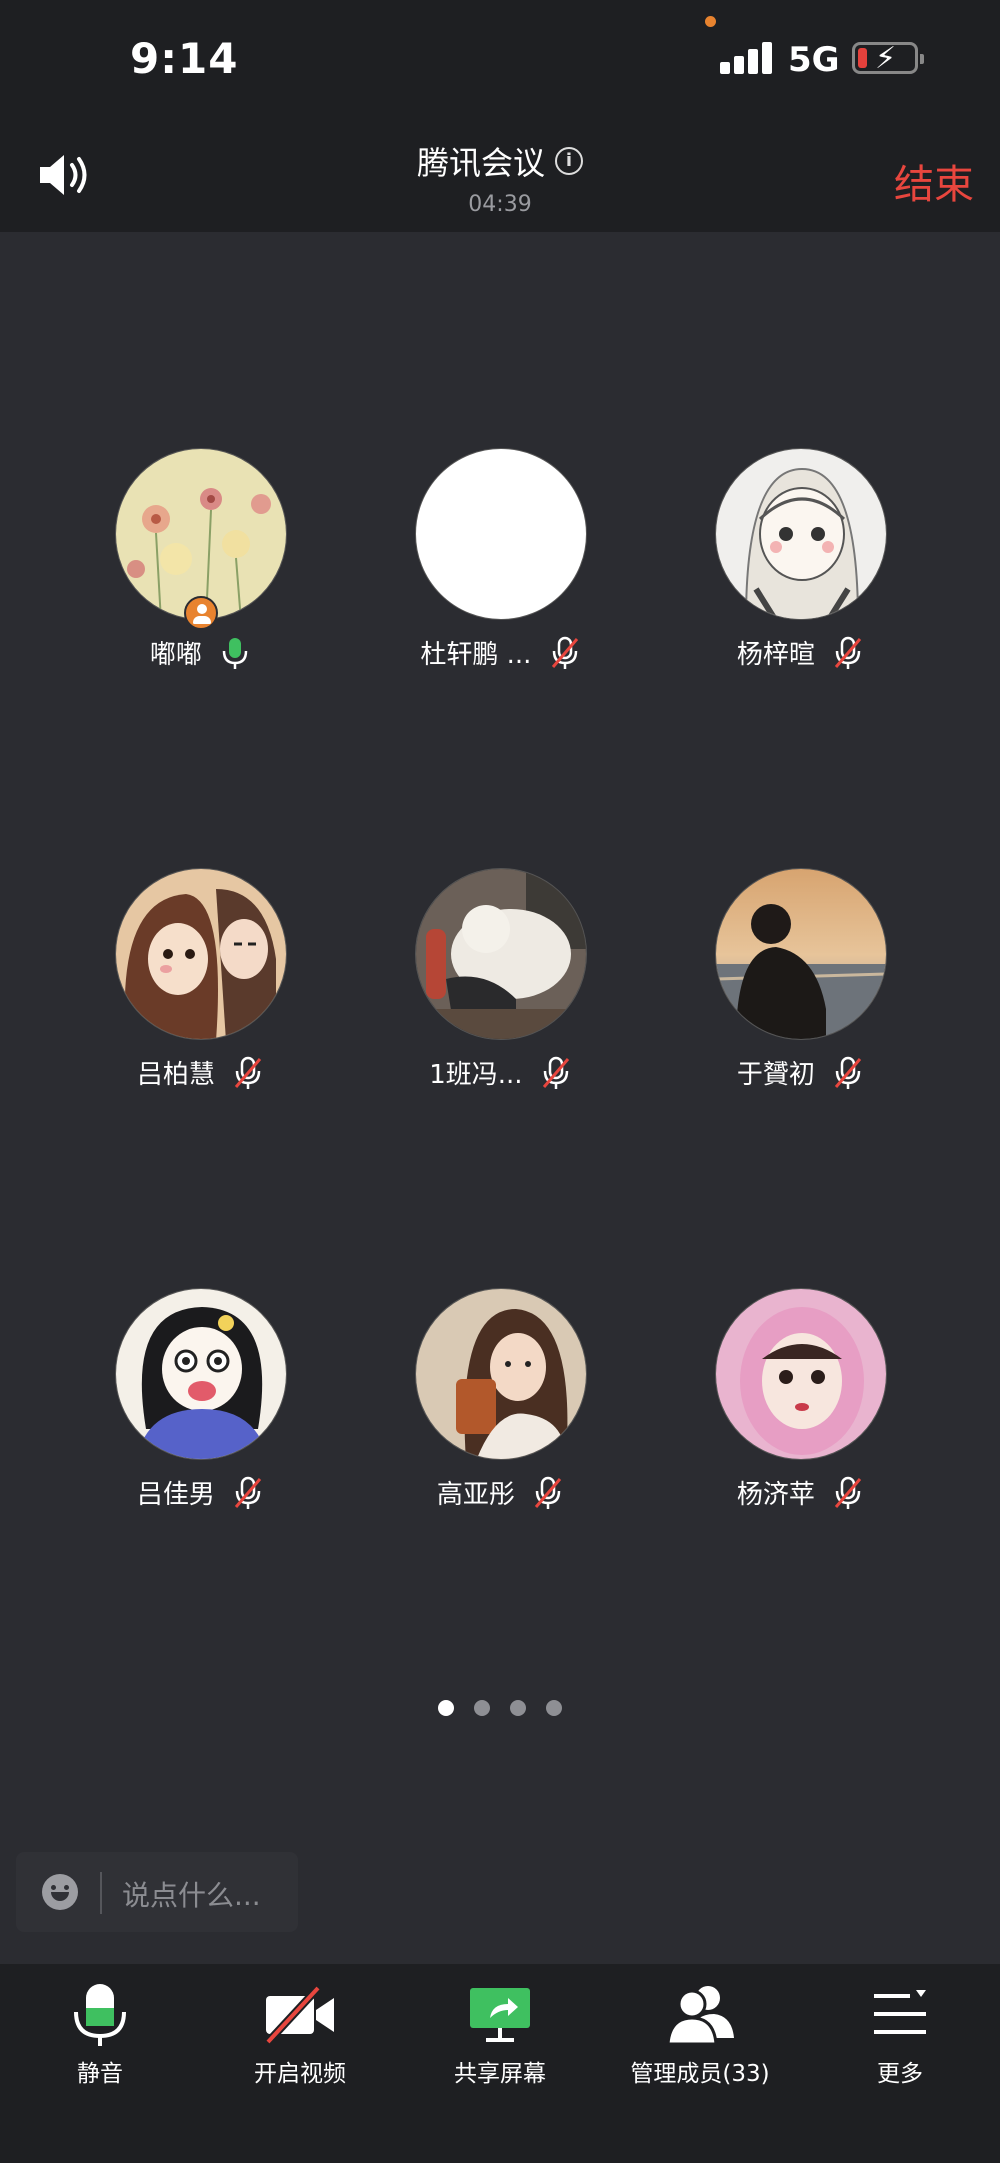 The image size is (1000, 2163). I want to click on participant-tile: 吕柏慧, so click(200, 988).